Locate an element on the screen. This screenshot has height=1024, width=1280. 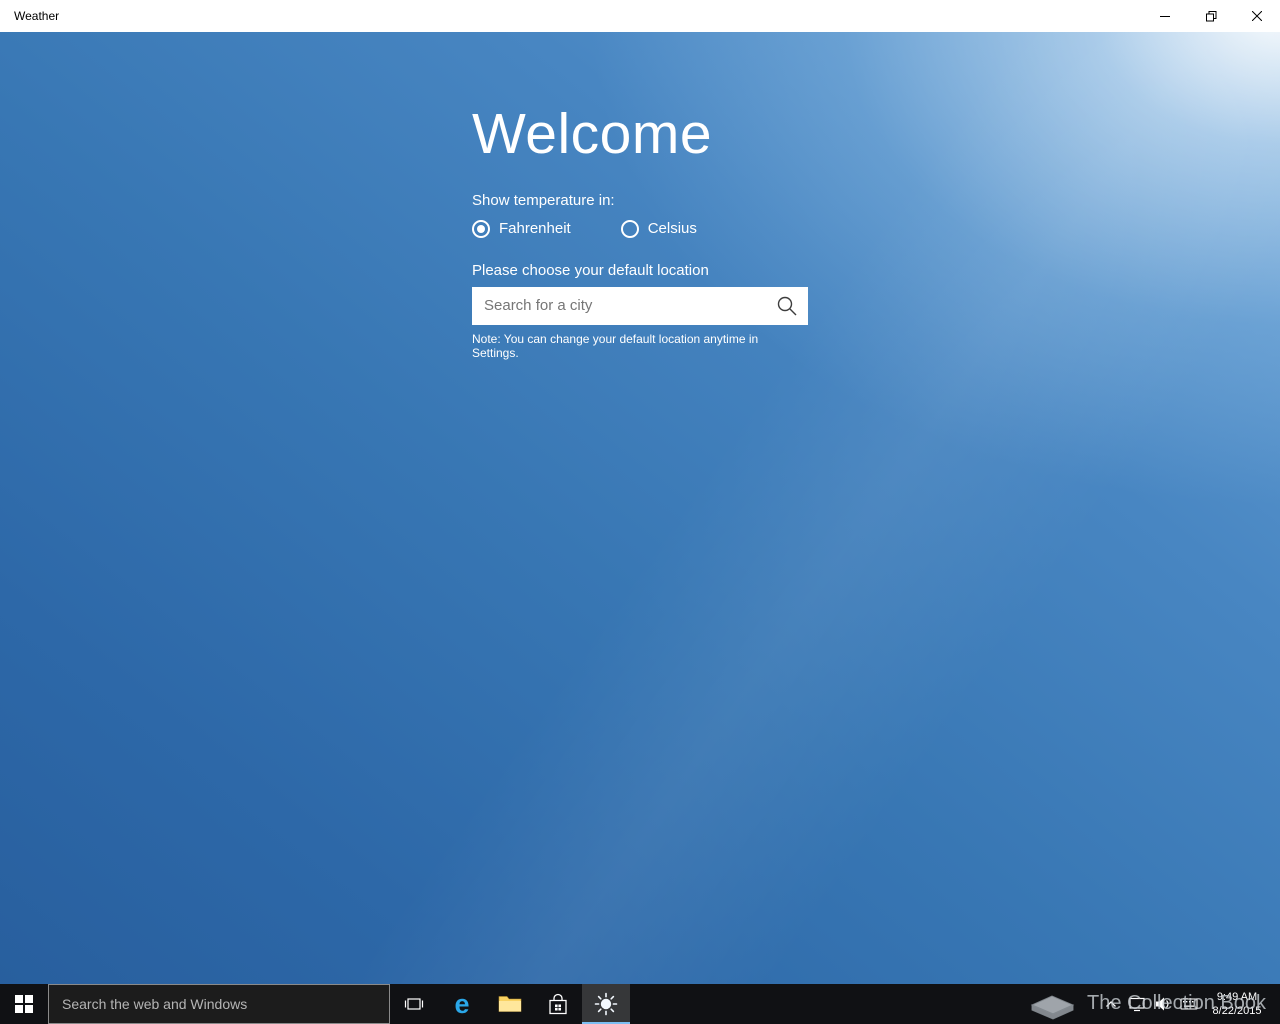
temperature-label: Show temperature in: is located at coordinates (543, 200).